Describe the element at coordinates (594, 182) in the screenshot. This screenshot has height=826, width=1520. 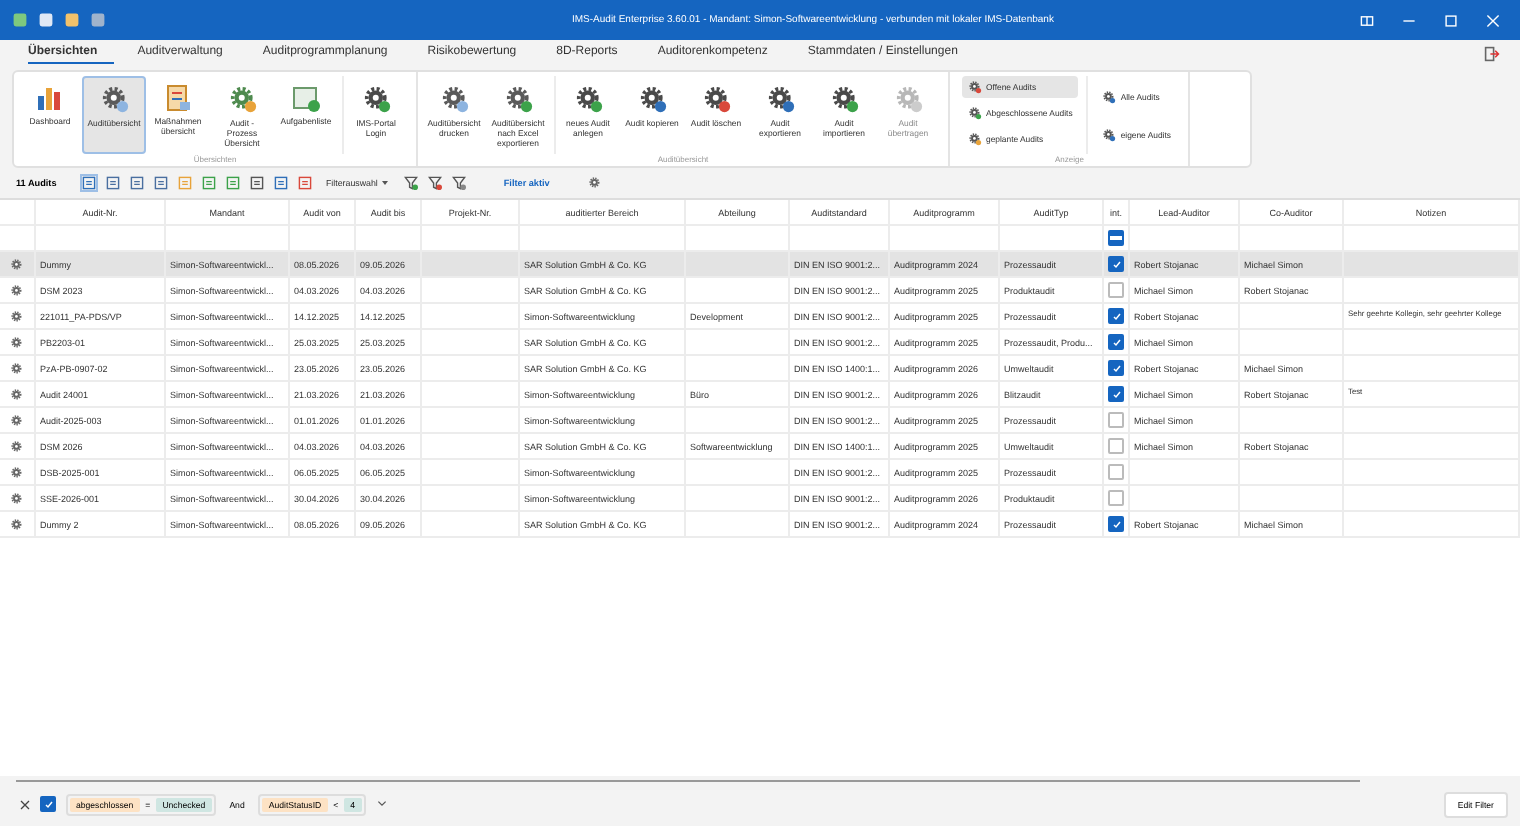
I see `settings-icon` at that location.